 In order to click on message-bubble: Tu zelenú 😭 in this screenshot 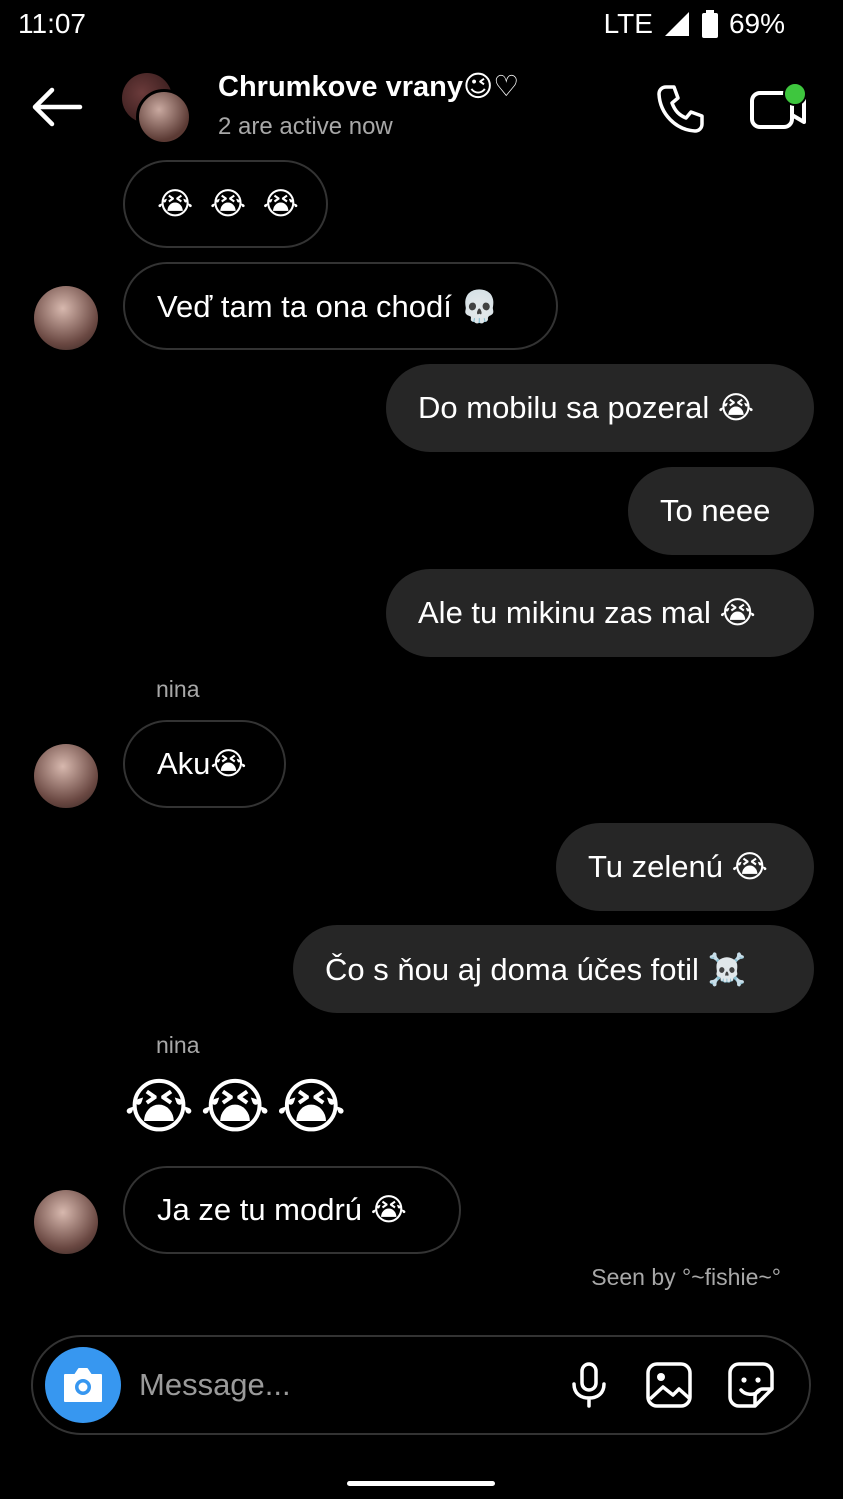, I will do `click(685, 867)`.